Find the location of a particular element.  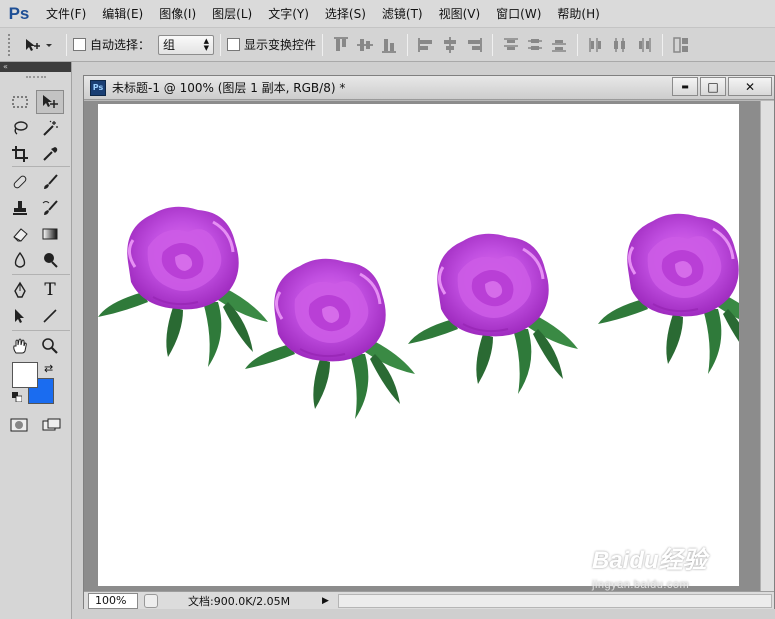

options-bar-grip is located at coordinates (11, 44).